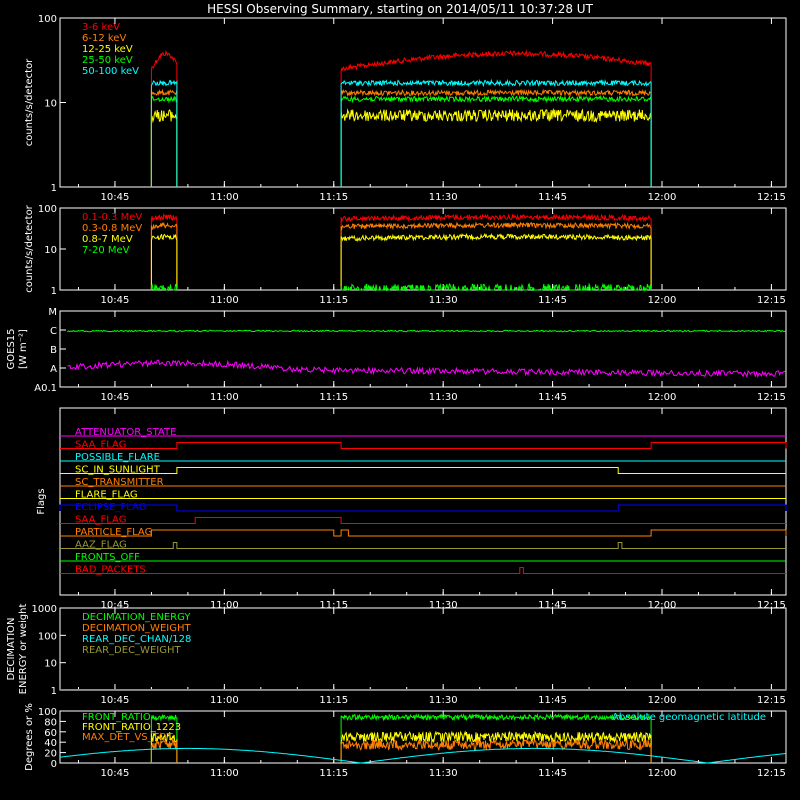  I want to click on panel3-ylabel-unit: [W m⁻²], so click(23, 349).